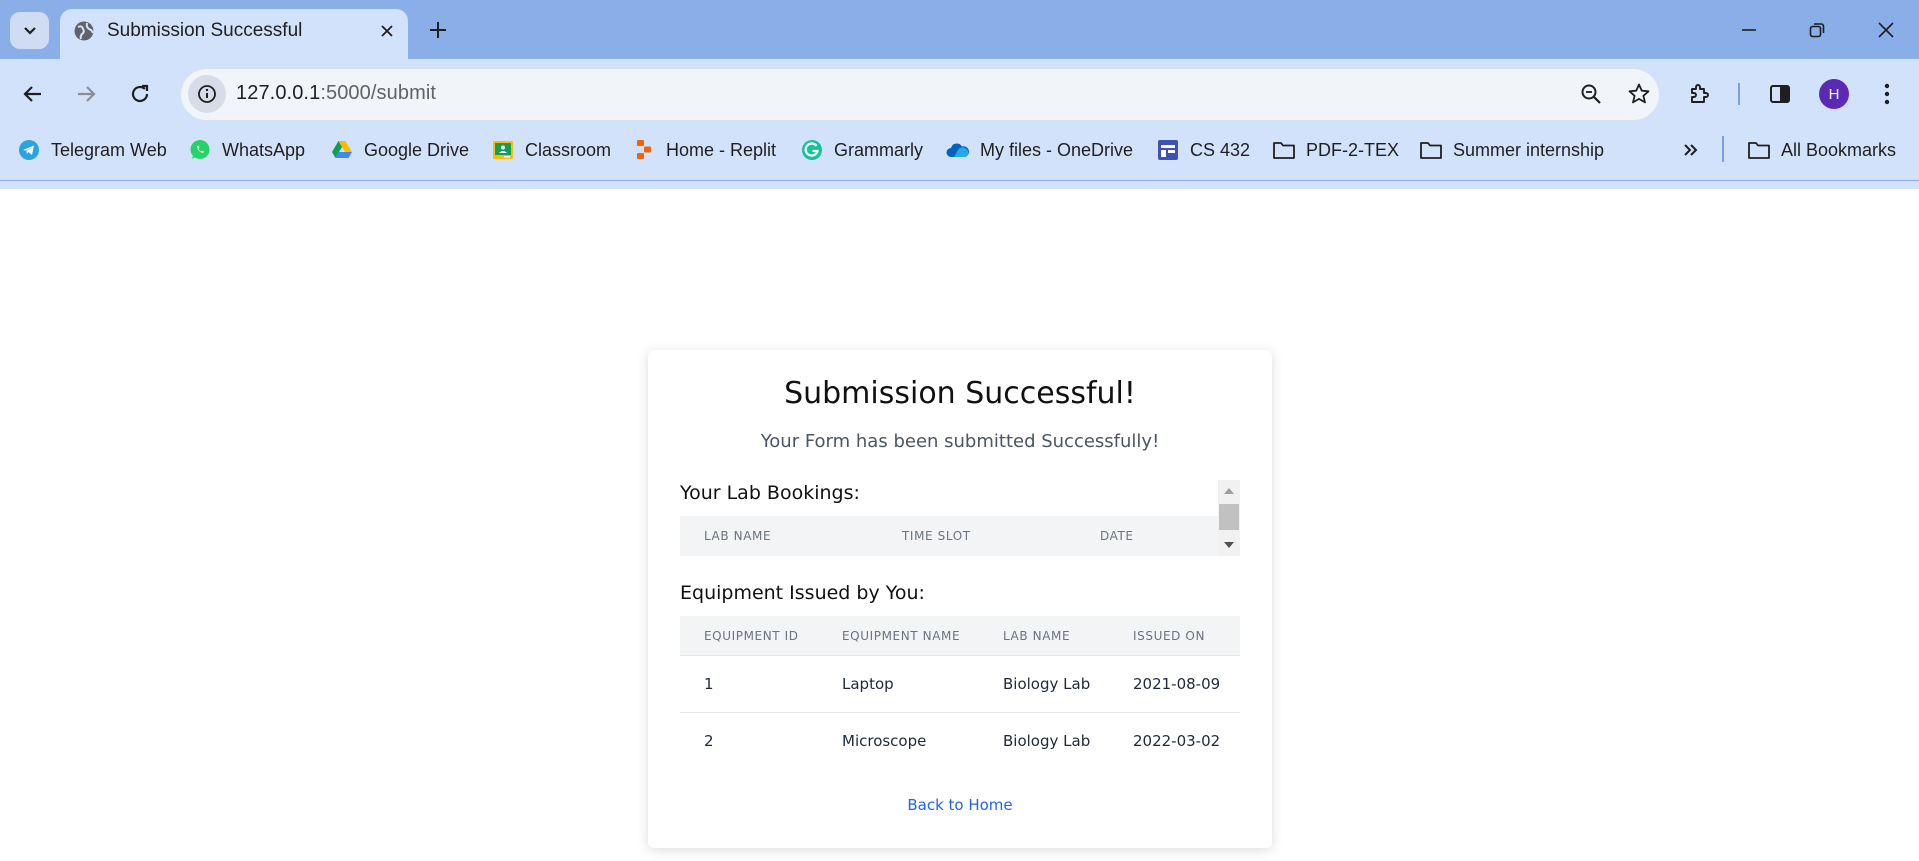  What do you see at coordinates (936, 536) in the screenshot?
I see `column-header: TIME SLOT` at bounding box center [936, 536].